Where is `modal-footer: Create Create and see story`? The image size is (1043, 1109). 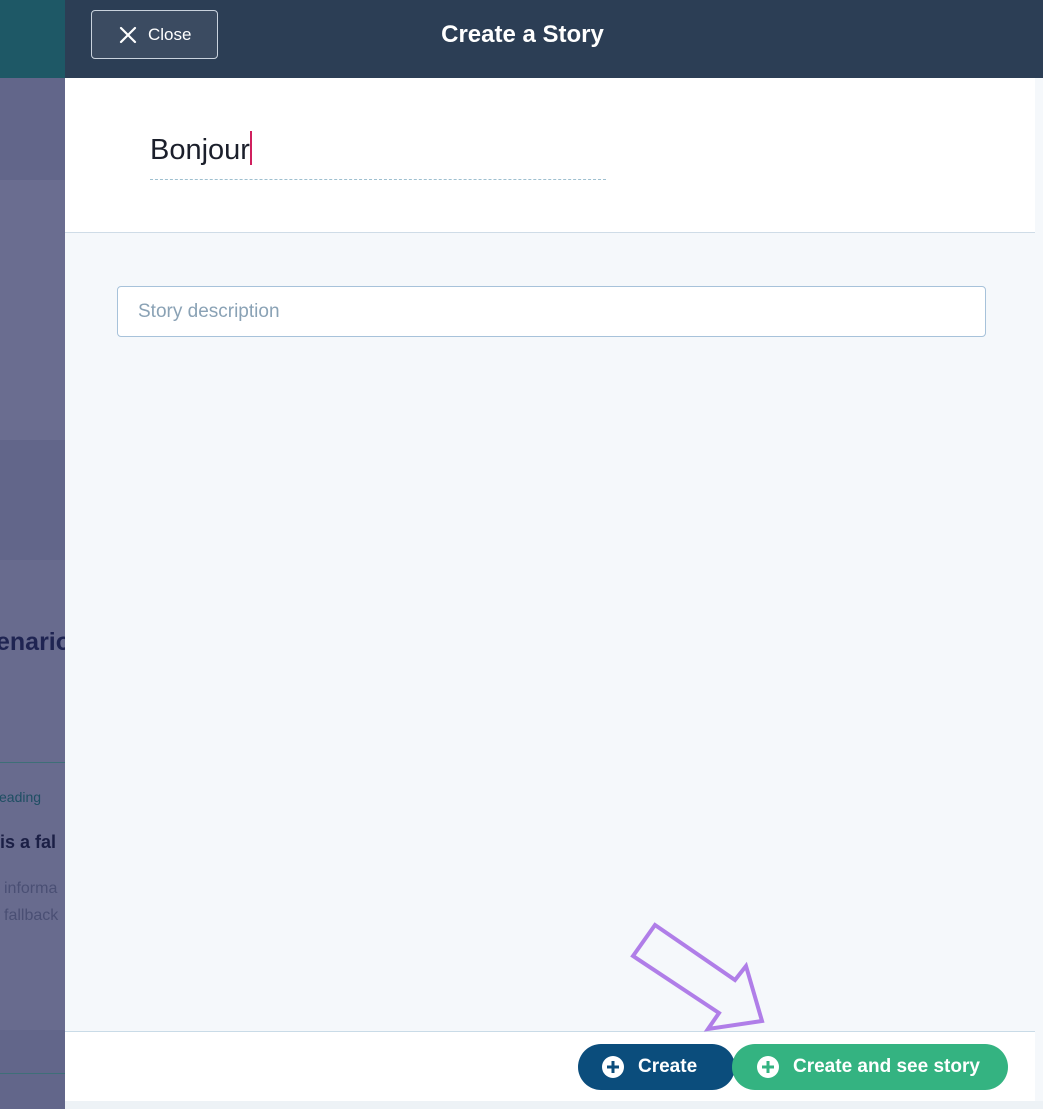 modal-footer: Create Create and see story is located at coordinates (550, 1066).